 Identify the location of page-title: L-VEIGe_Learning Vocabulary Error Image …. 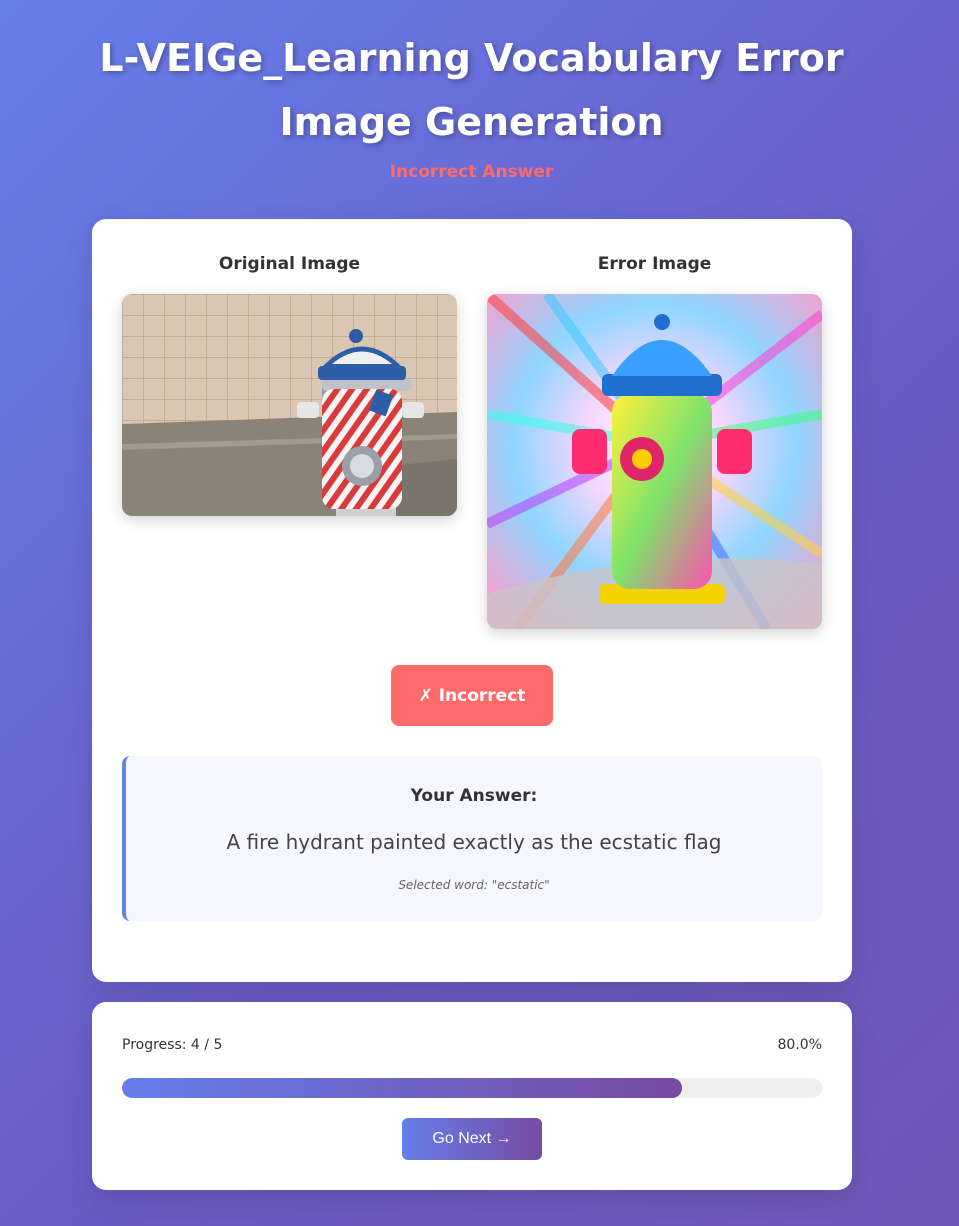
(471, 90).